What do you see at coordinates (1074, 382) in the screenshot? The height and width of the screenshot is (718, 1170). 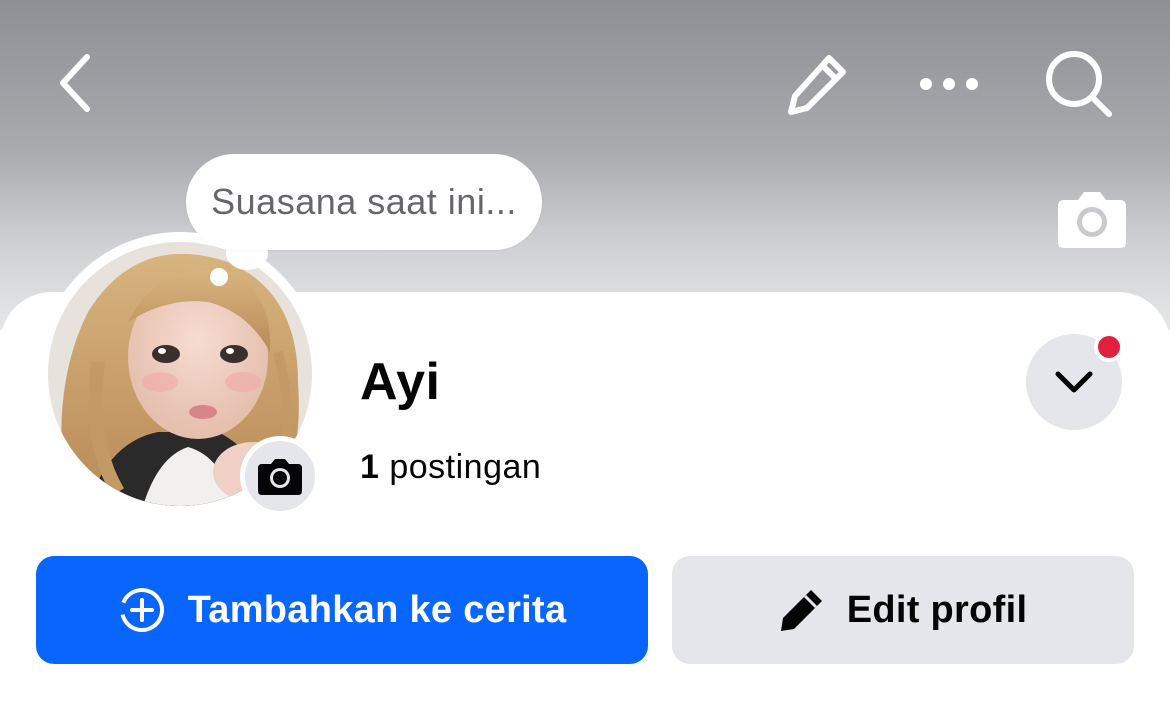 I see `chevron-down-icon` at bounding box center [1074, 382].